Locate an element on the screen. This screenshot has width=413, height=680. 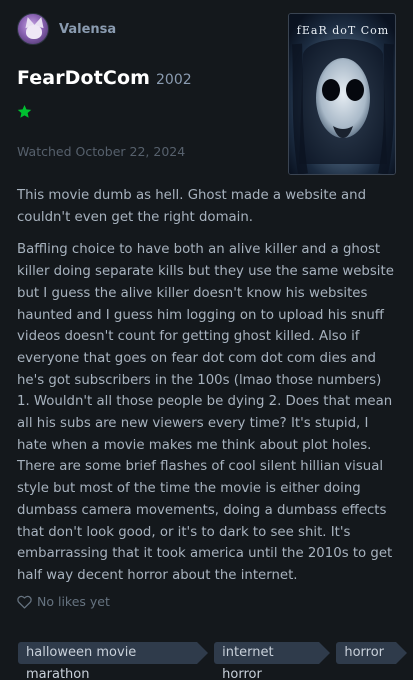
film-year: 2002 is located at coordinates (174, 80).